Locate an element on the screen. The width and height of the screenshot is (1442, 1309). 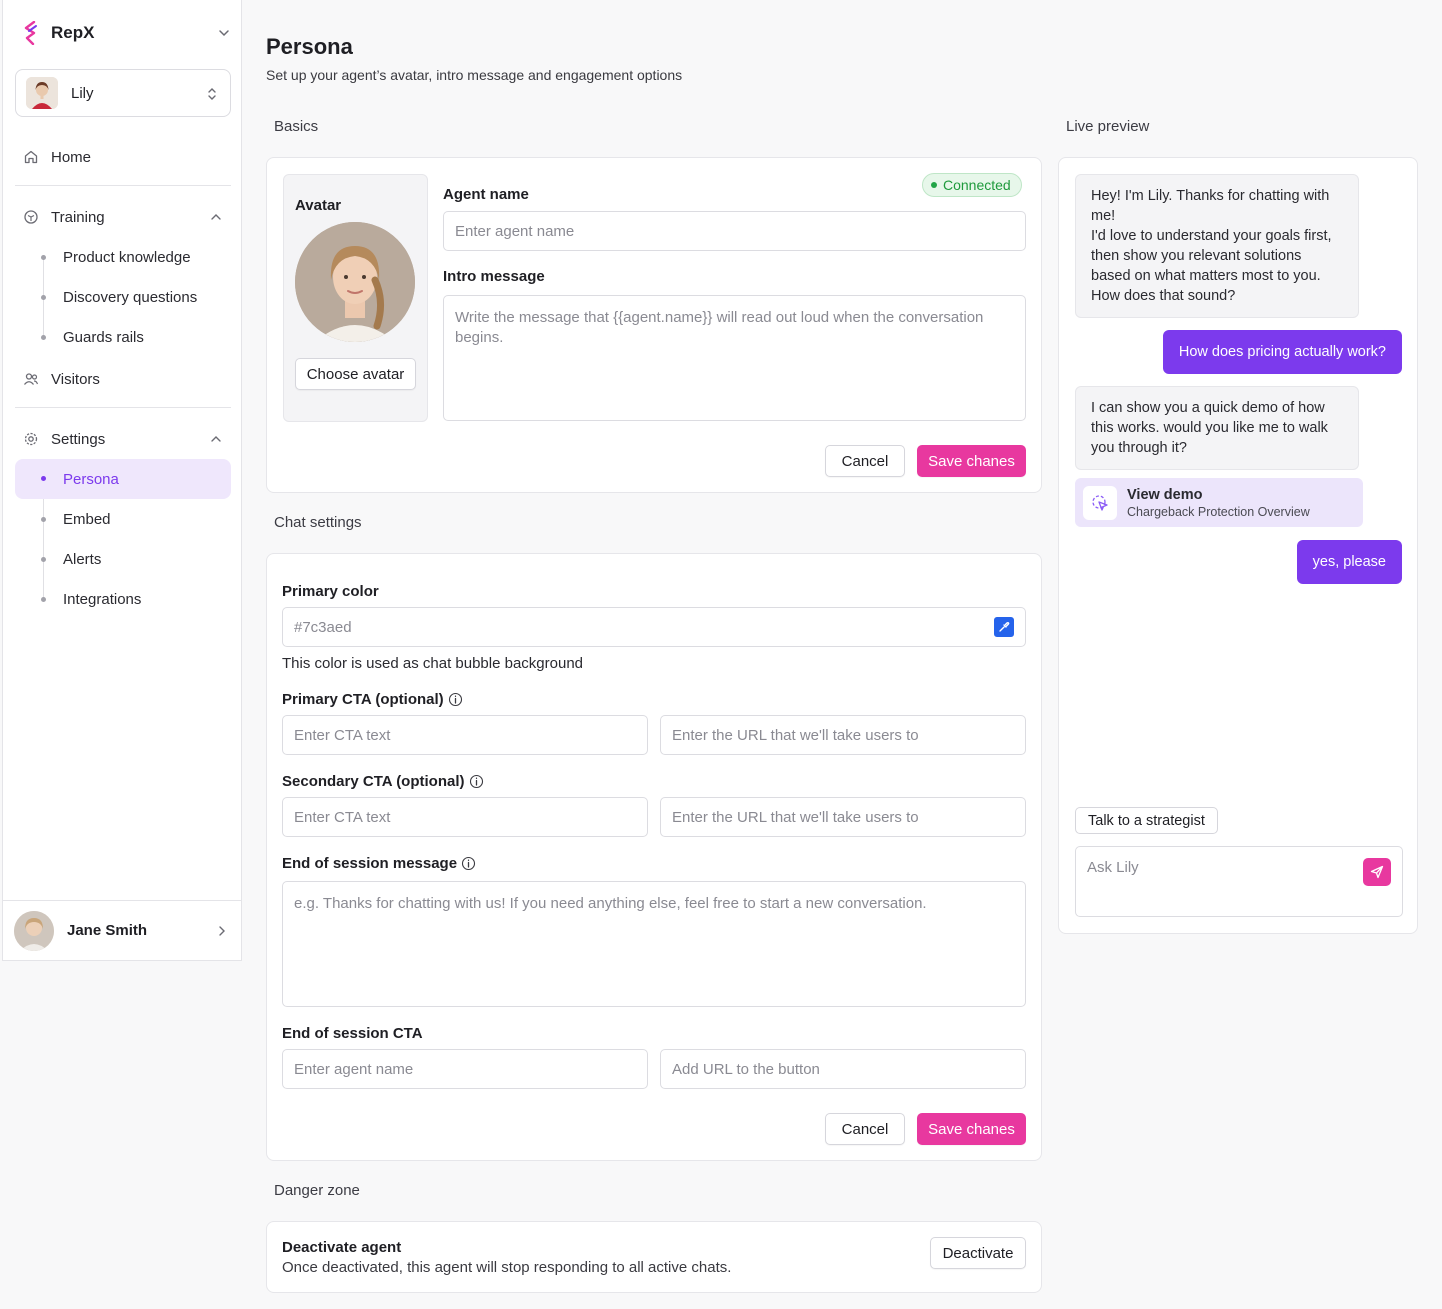
nav-training: Training is located at coordinates (126, 217).